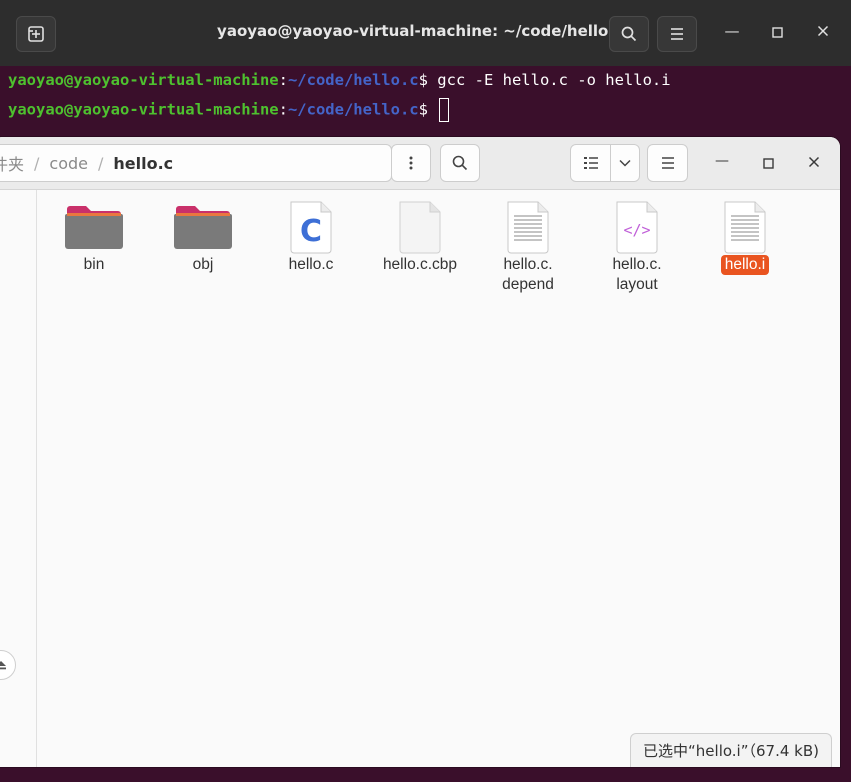 The width and height of the screenshot is (851, 782). Describe the element at coordinates (12, 163) in the screenshot. I see `breadcrumb-folder-partial: 件夹` at that location.